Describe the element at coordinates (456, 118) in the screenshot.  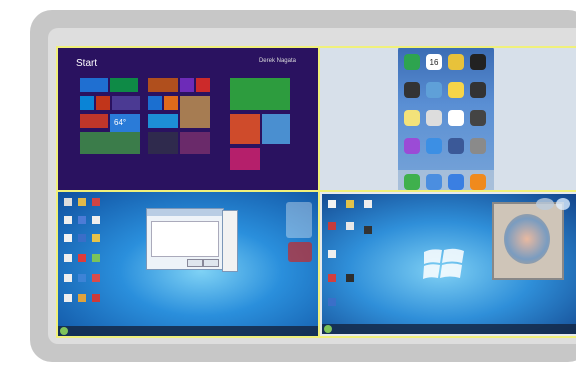
I see `clock-icon` at that location.